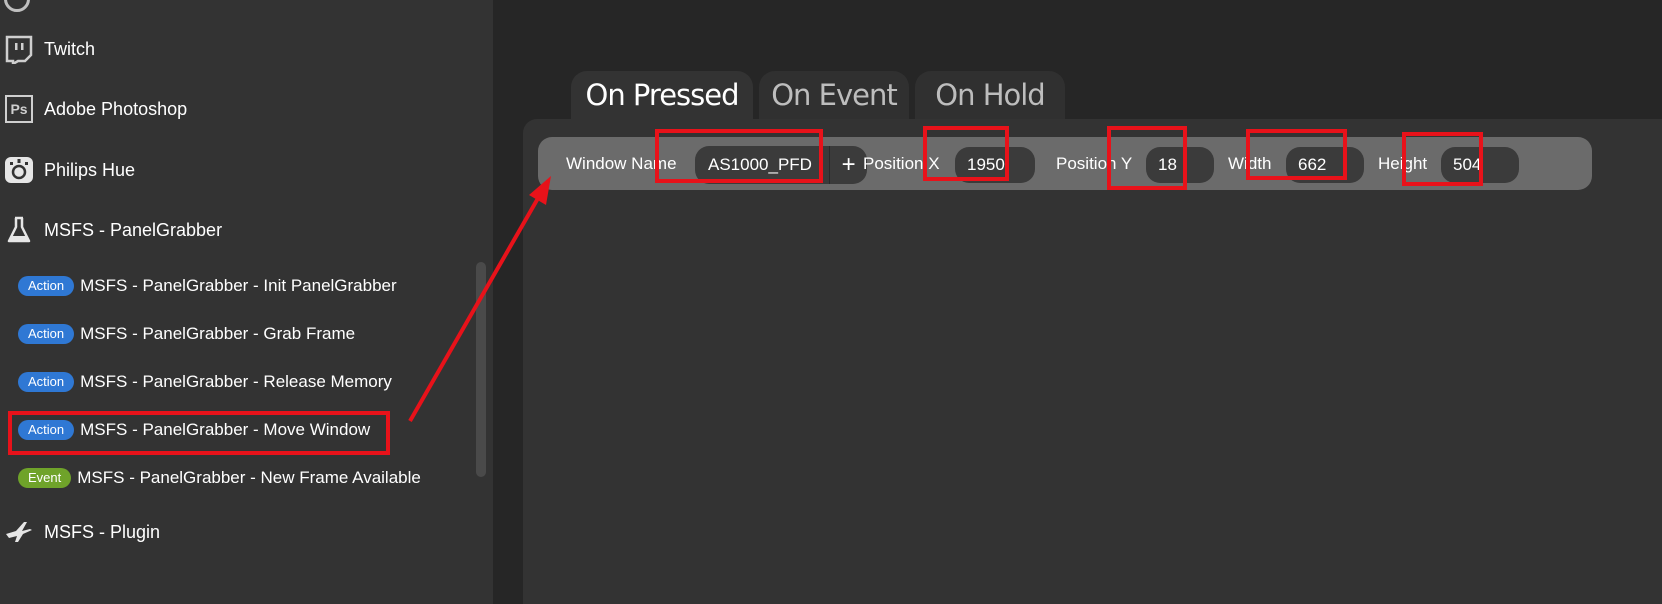 This screenshot has height=604, width=1662. I want to click on action-label: MSFS - PanelGrabber - Release Memory, so click(236, 381).